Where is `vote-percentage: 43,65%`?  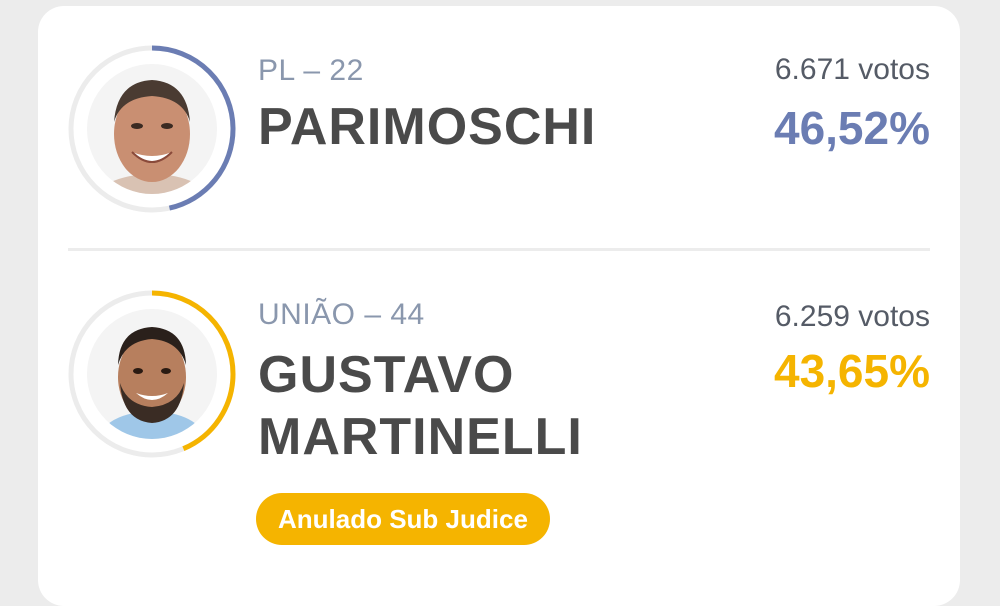 vote-percentage: 43,65% is located at coordinates (851, 371).